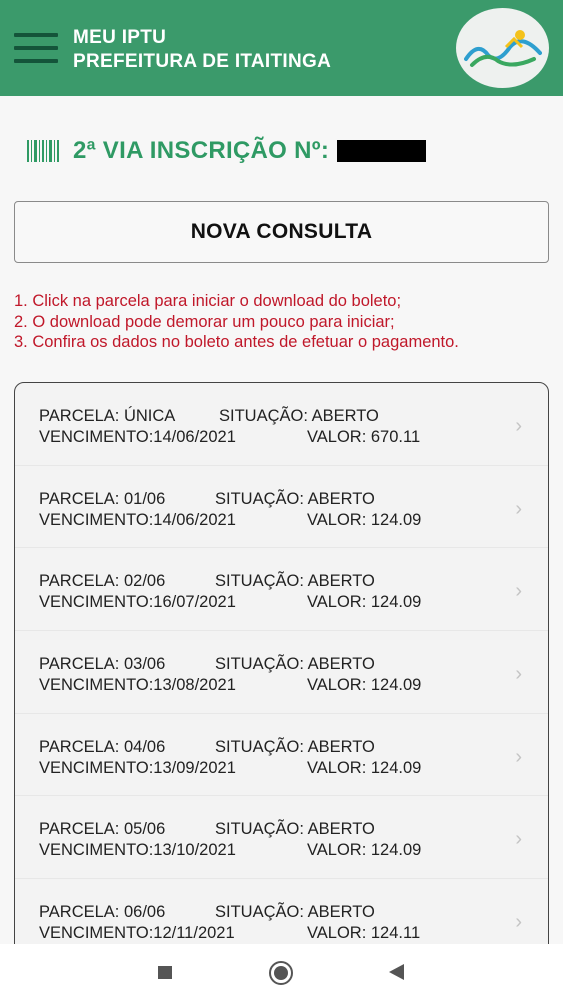 The image size is (563, 1000). I want to click on app-subtitle: PREFEITURA DE ITAITINGA, so click(202, 61).